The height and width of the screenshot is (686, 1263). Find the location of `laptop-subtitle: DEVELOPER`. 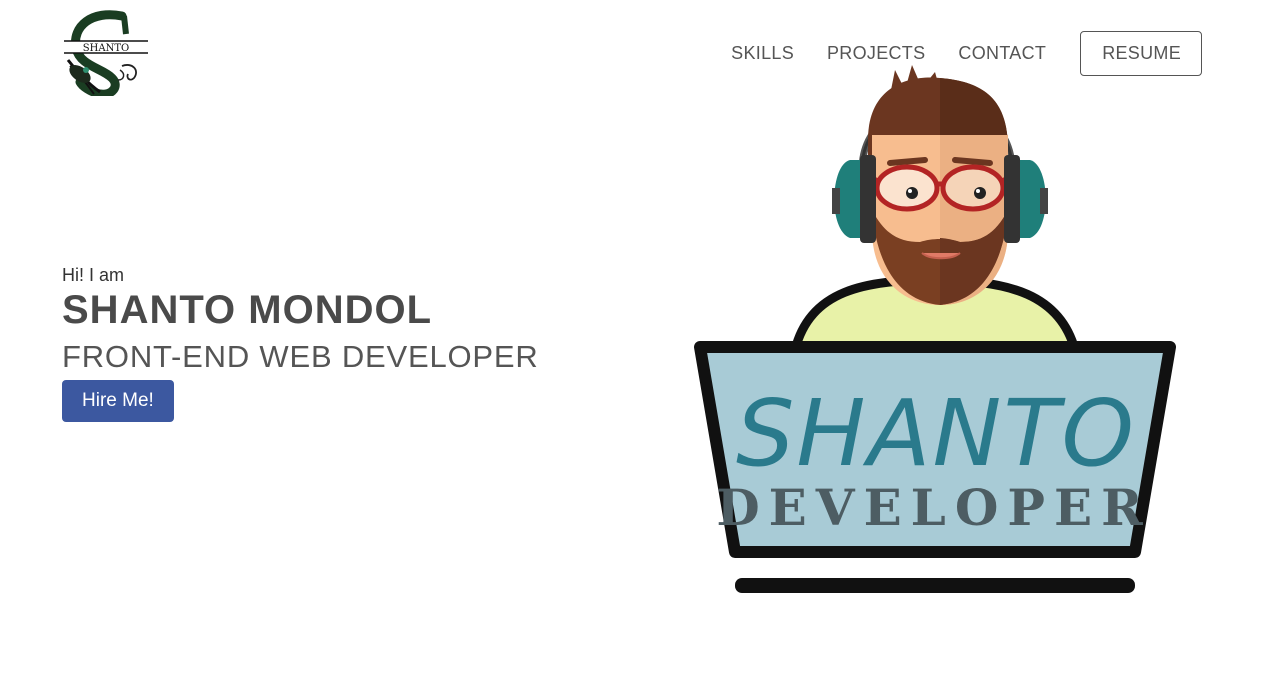

laptop-subtitle: DEVELOPER is located at coordinates (933, 507).